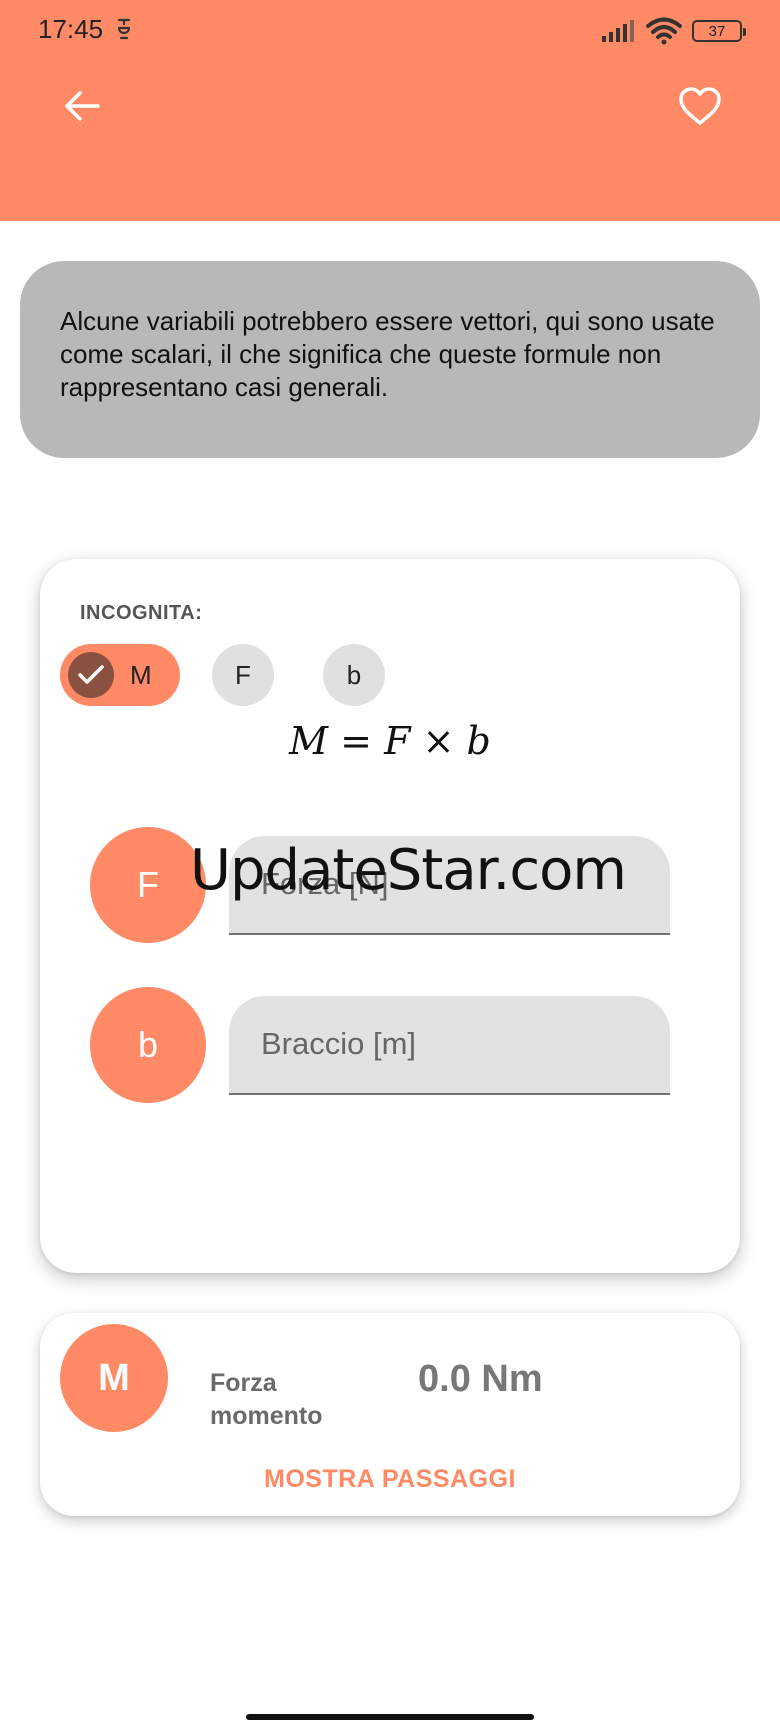  What do you see at coordinates (91, 675) in the screenshot?
I see `check-icon` at bounding box center [91, 675].